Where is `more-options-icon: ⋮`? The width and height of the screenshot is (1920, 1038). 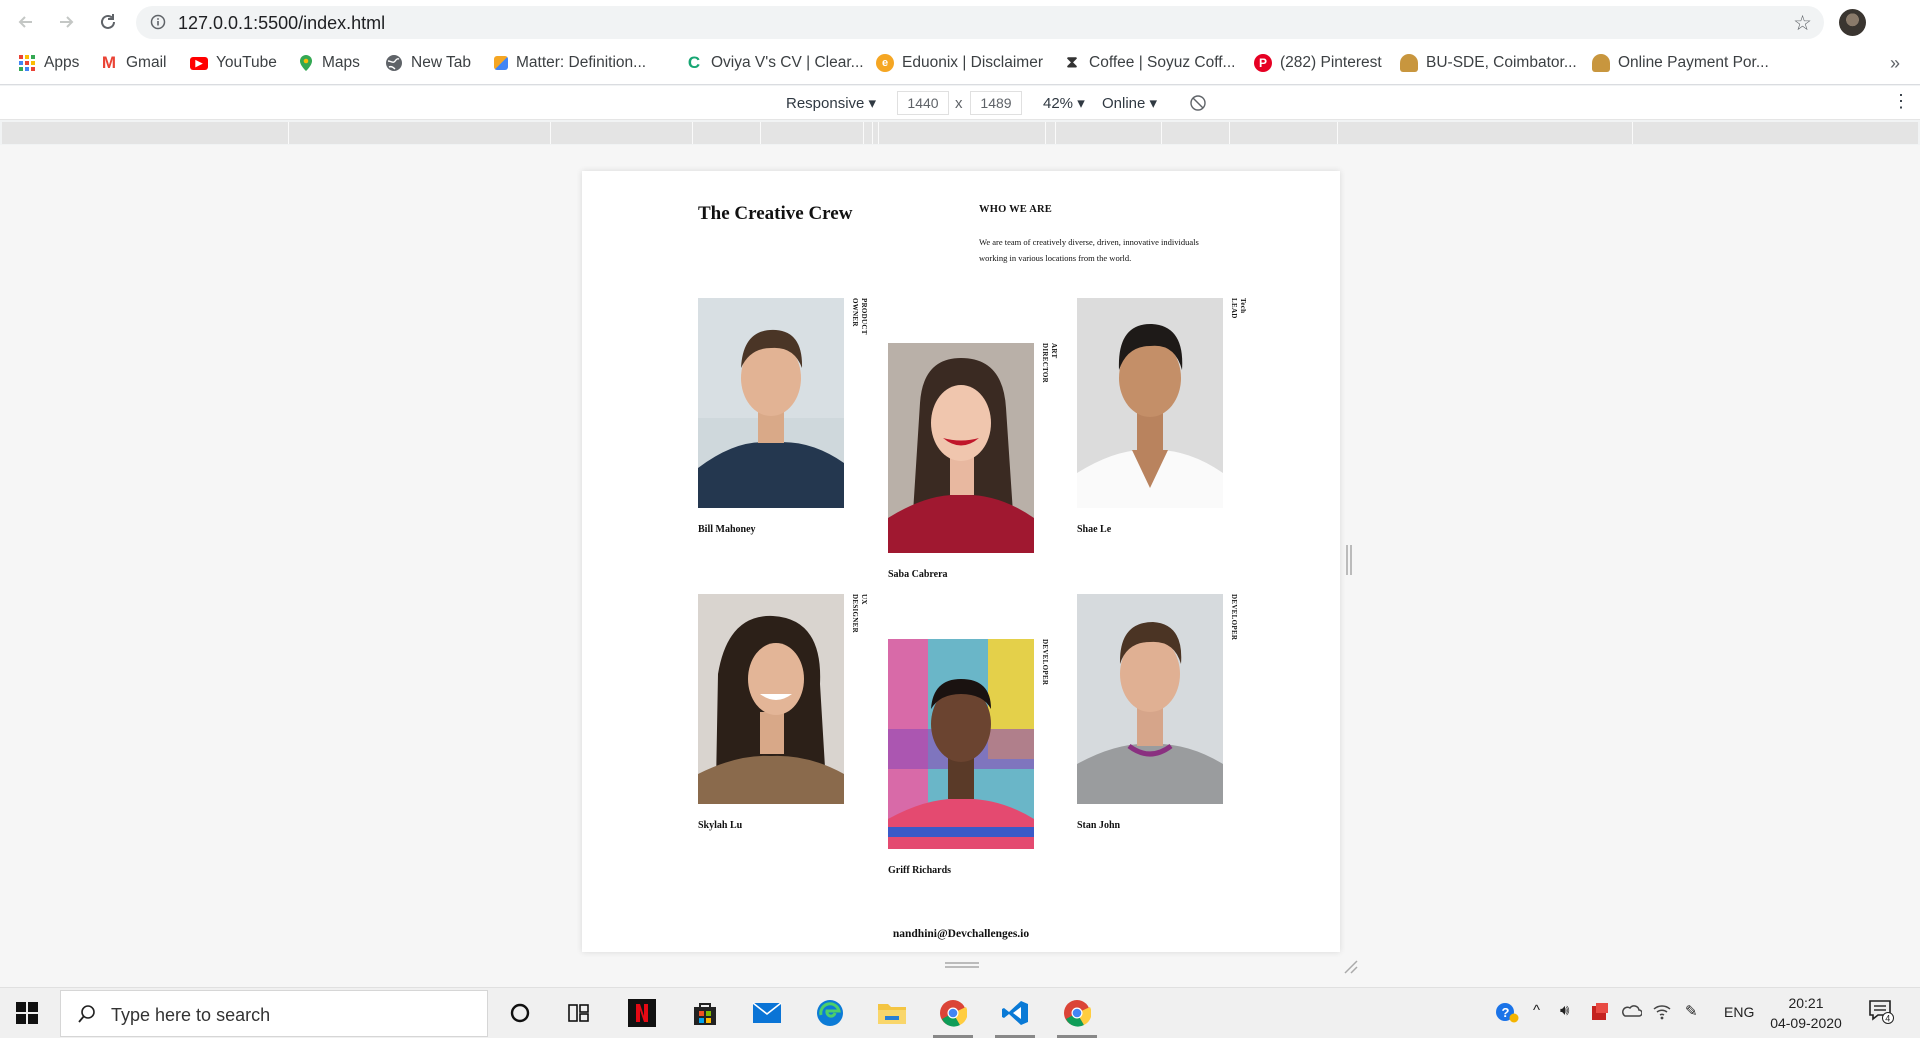 more-options-icon: ⋮ is located at coordinates (1901, 101).